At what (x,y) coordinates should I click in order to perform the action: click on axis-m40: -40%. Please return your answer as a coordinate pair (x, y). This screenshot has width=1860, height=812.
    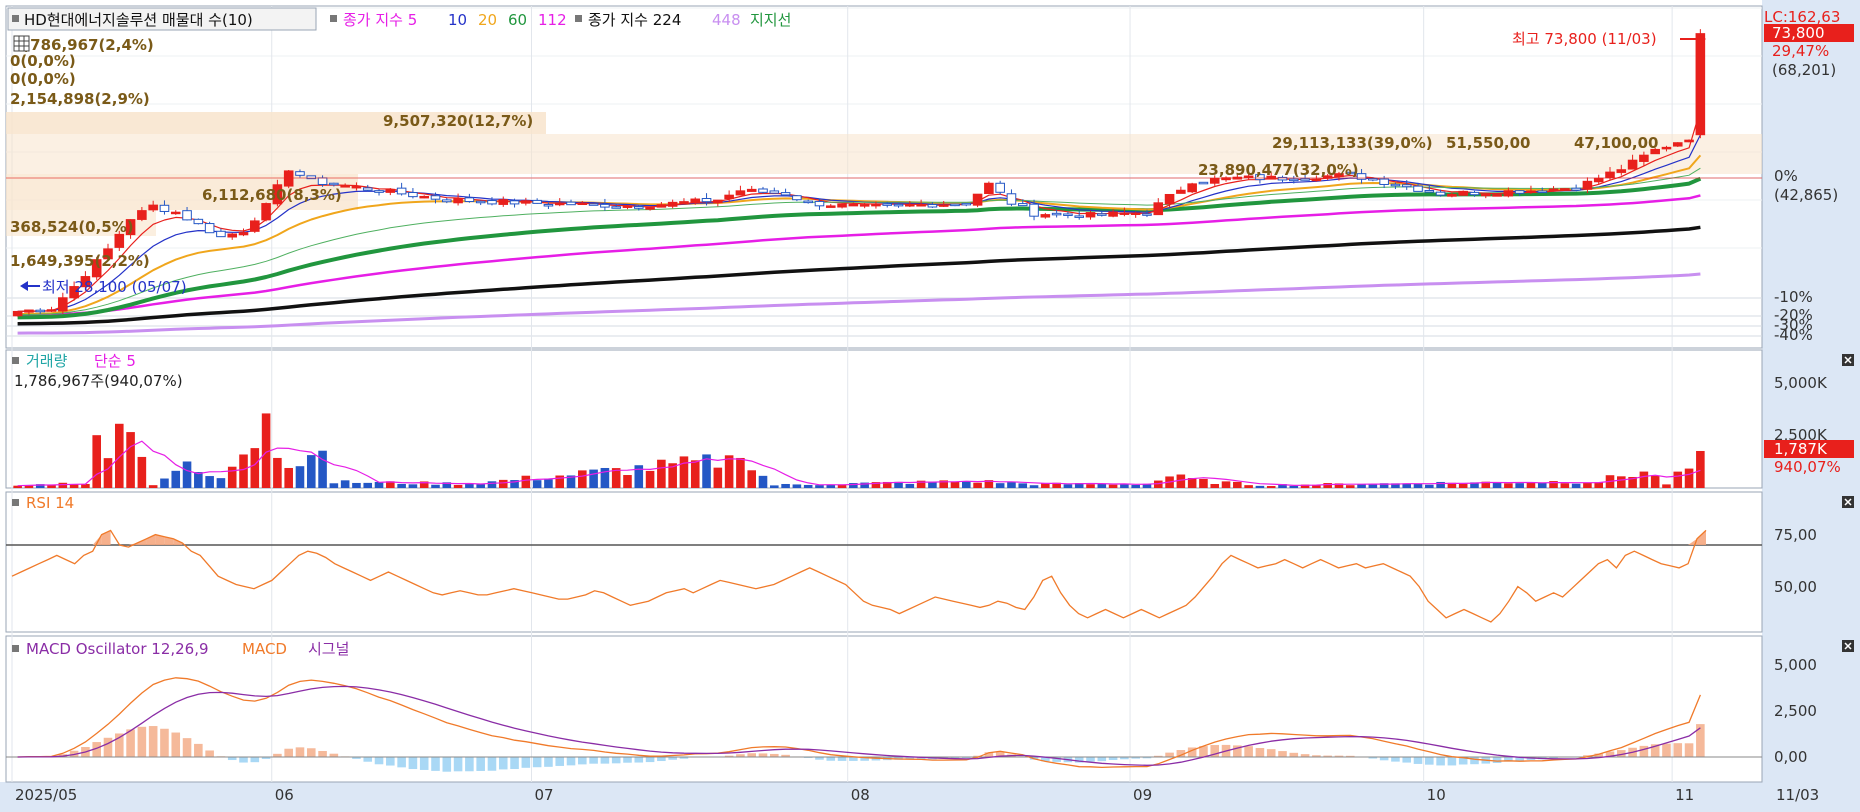
    Looking at the image, I should click on (1793, 335).